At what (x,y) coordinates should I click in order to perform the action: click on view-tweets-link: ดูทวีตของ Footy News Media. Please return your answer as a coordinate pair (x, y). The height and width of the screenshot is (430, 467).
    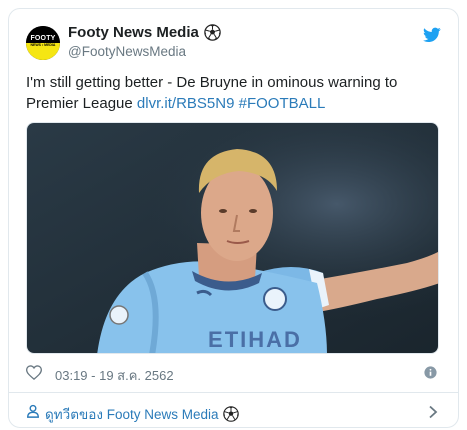
    Looking at the image, I should click on (142, 414).